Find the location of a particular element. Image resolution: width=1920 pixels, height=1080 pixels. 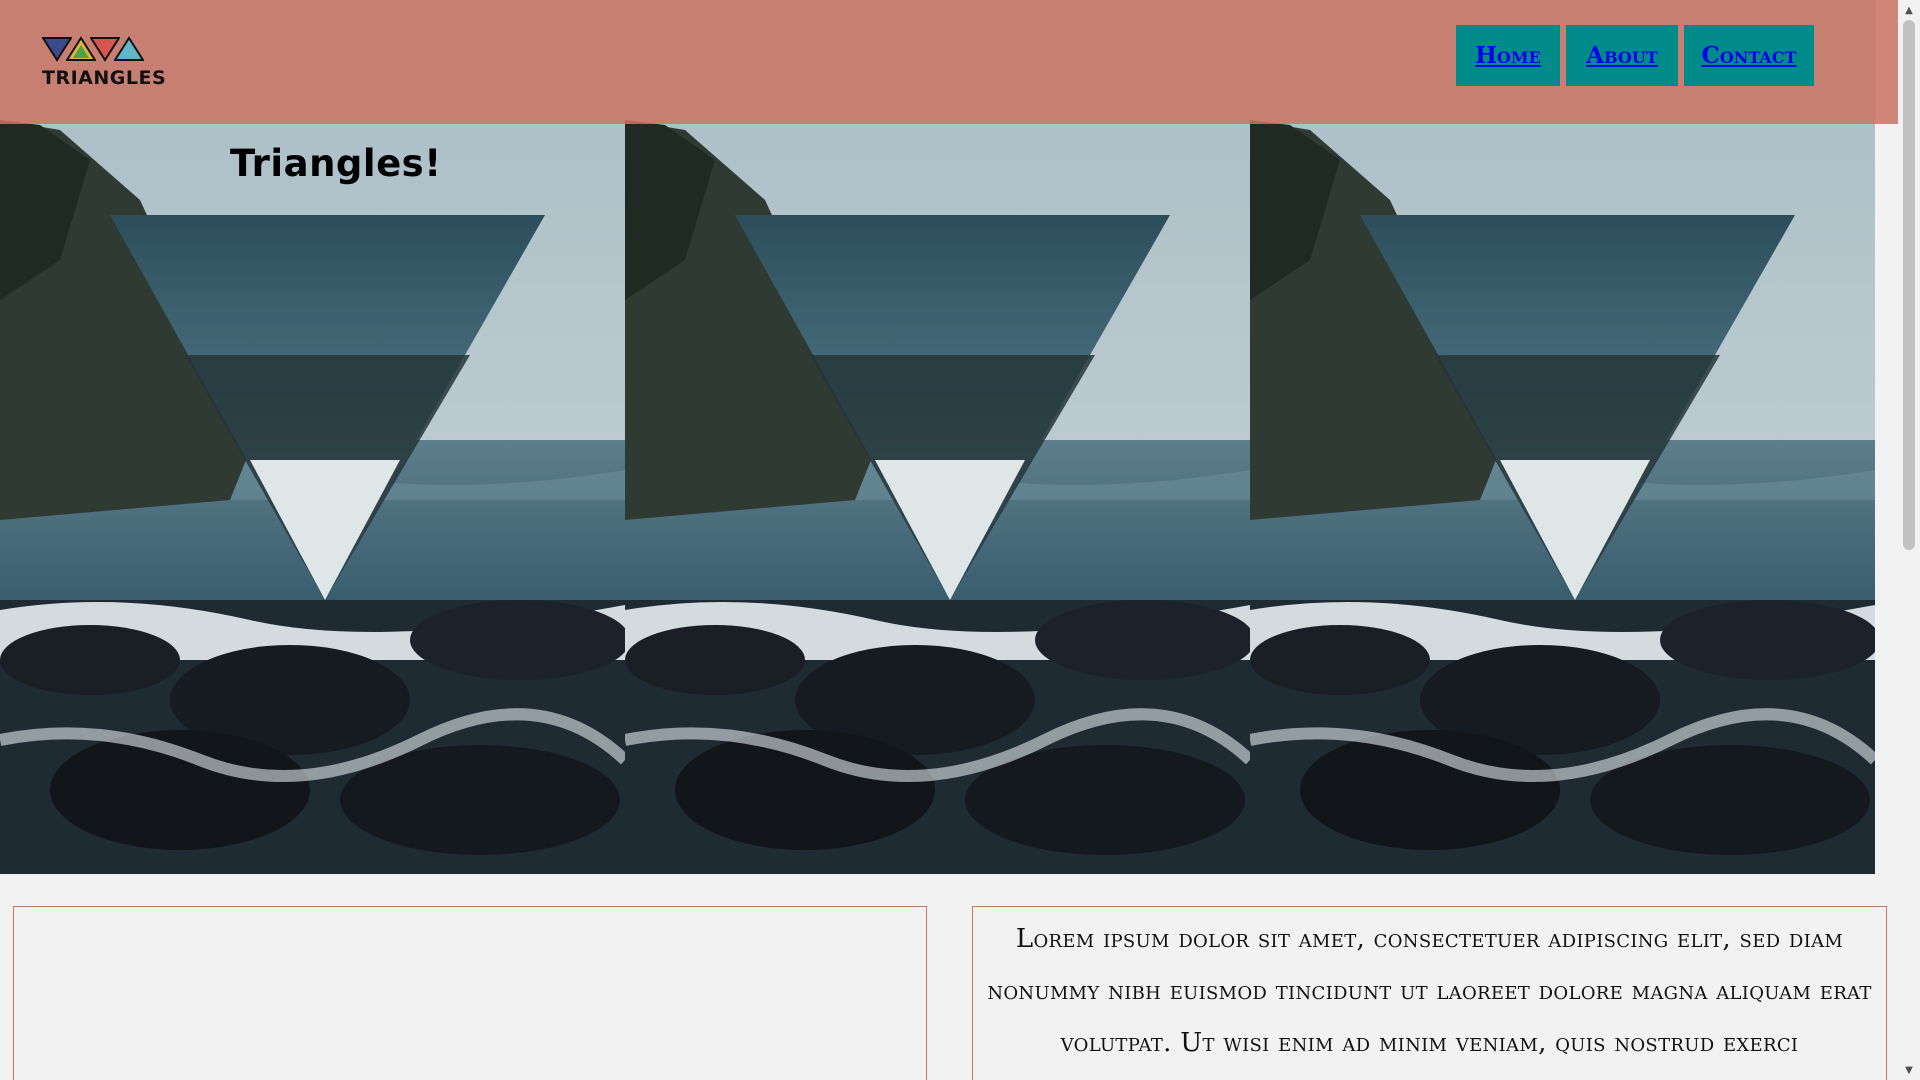

page-scrollbar: ▲ ▼ is located at coordinates (1909, 540).